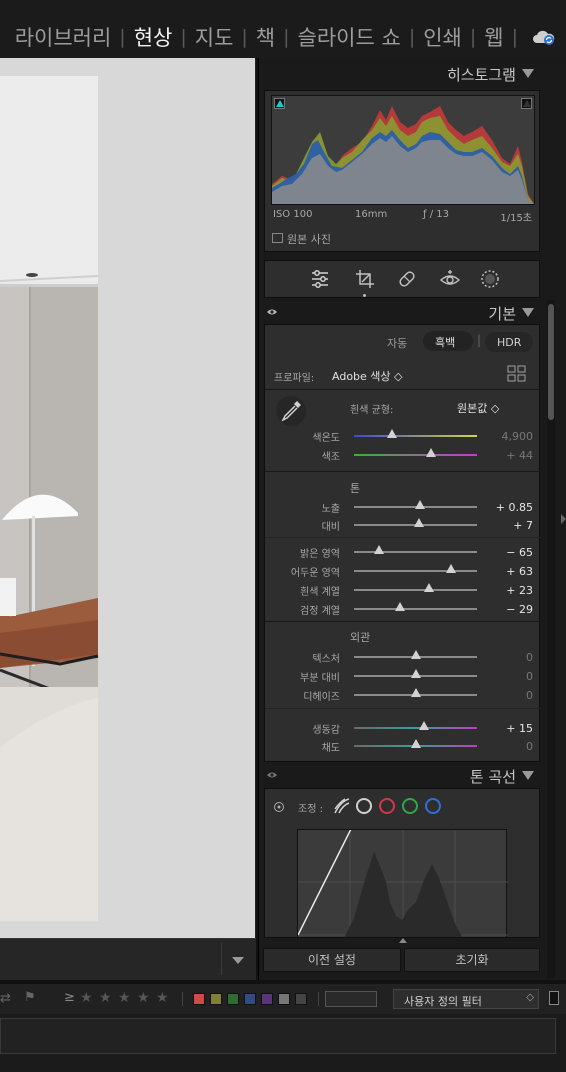 Image resolution: width=566 pixels, height=1072 pixels. I want to click on flag-filter-icon: ⚑, so click(30, 997).